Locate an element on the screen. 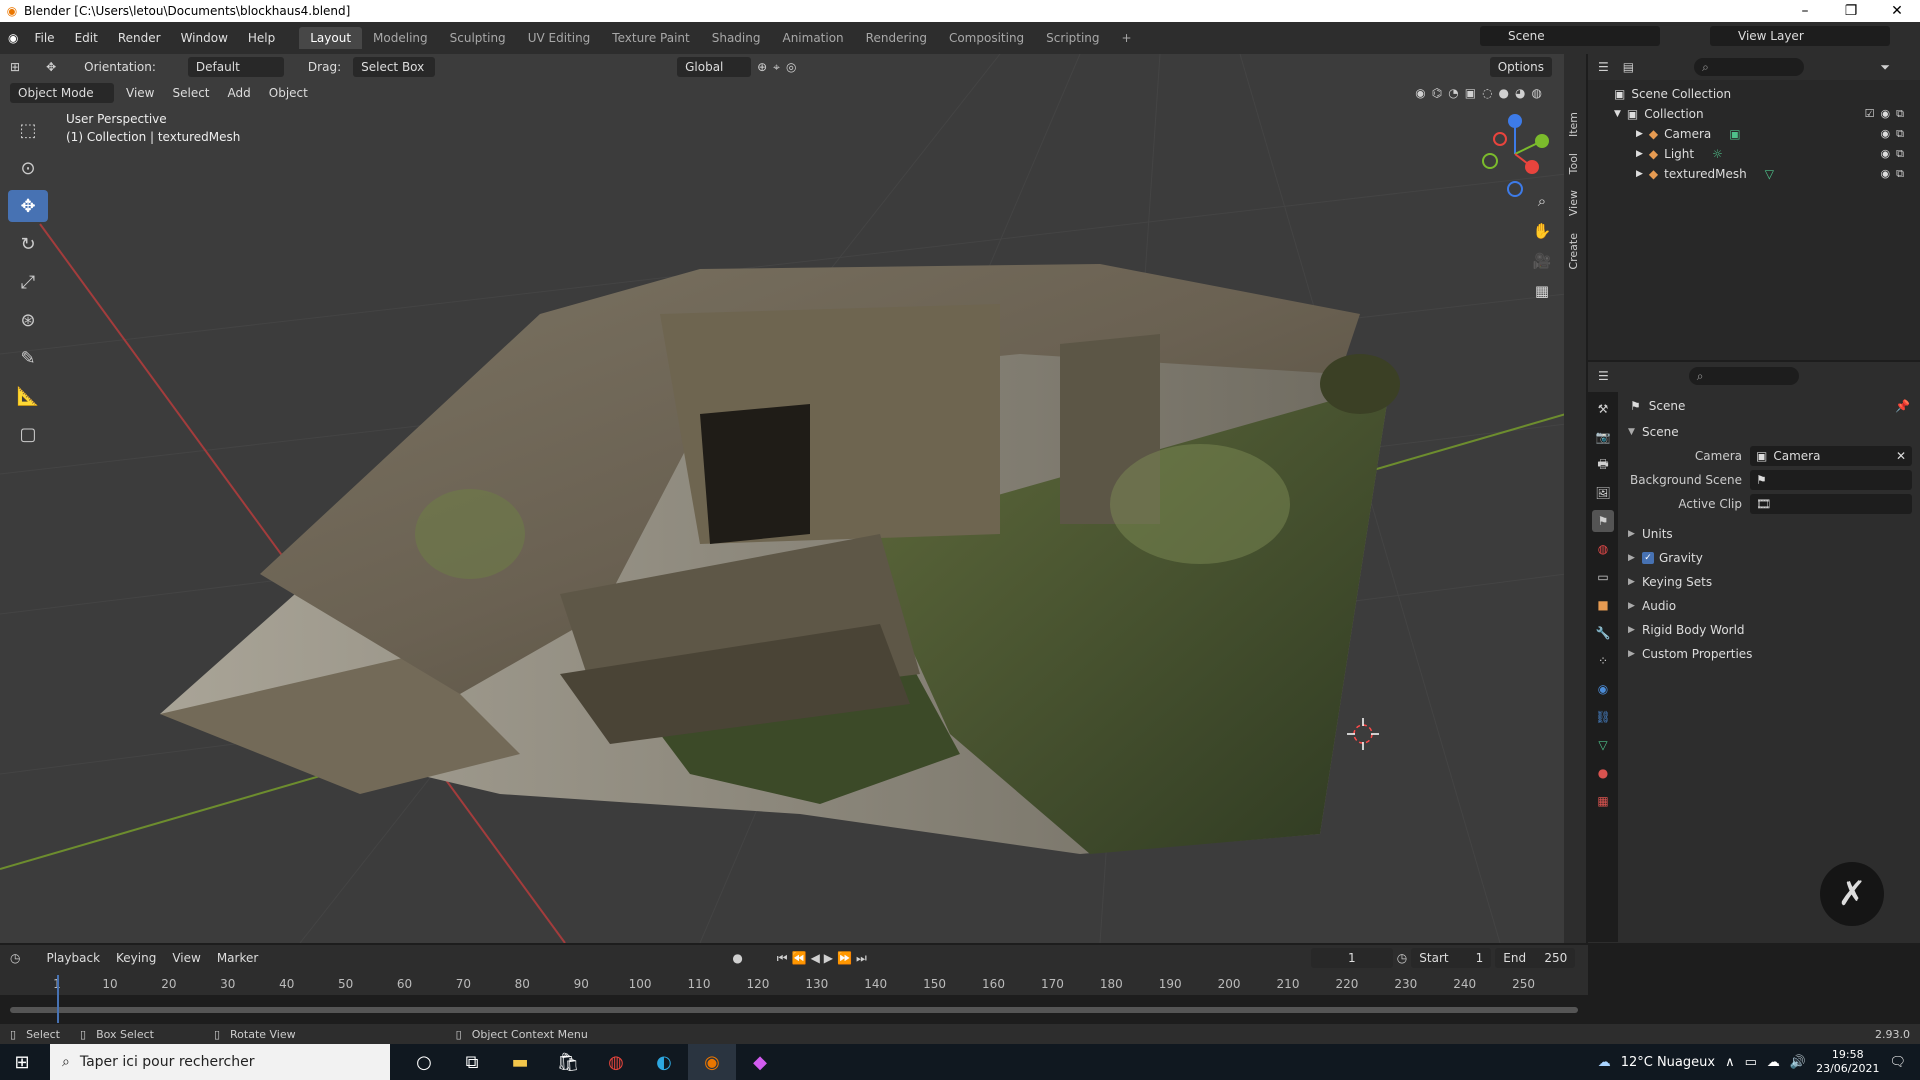 The image size is (1920, 1080). tab-texture-paint: Texture Paint is located at coordinates (650, 38).